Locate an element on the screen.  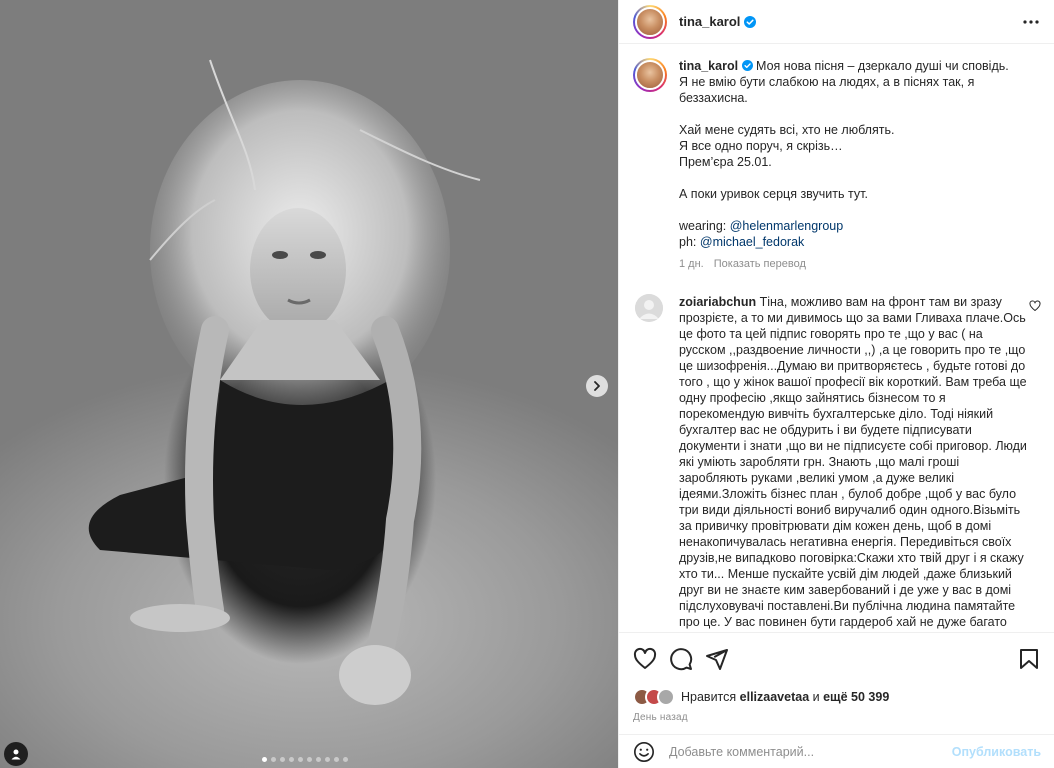
likes-summary: Нравится ellizaavetaa и ещё 50 399 is located at coordinates (837, 697).